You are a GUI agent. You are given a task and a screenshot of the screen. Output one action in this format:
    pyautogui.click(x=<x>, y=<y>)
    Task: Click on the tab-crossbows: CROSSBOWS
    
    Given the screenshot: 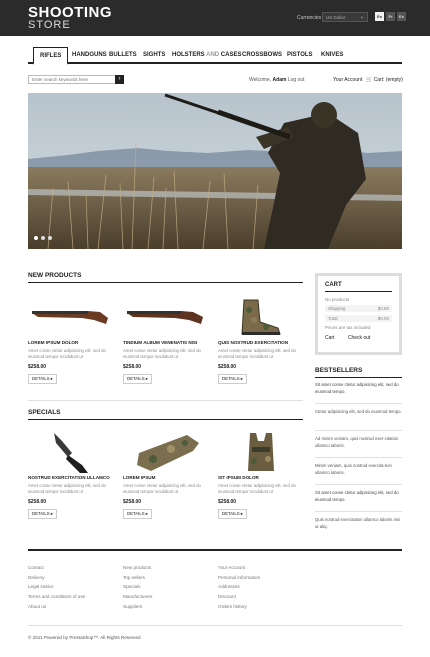 What is the action you would take?
    pyautogui.click(x=262, y=55)
    